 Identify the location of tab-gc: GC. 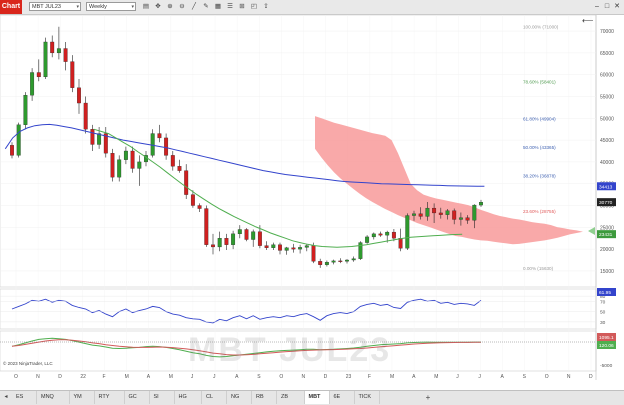
(137, 397).